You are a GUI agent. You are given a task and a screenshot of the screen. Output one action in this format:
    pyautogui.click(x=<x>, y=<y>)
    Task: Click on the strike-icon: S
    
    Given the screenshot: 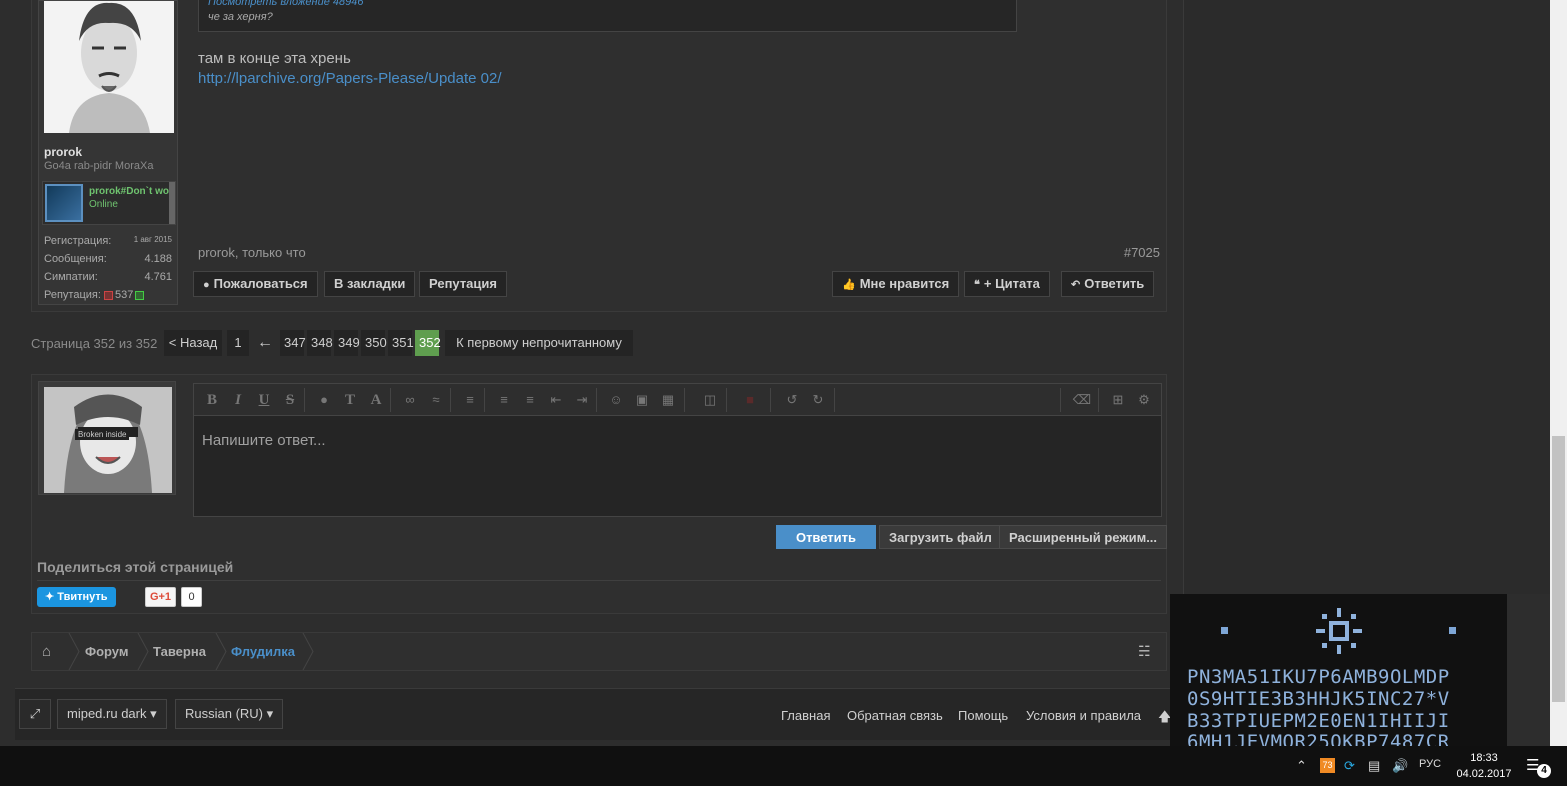 What is the action you would take?
    pyautogui.click(x=290, y=400)
    